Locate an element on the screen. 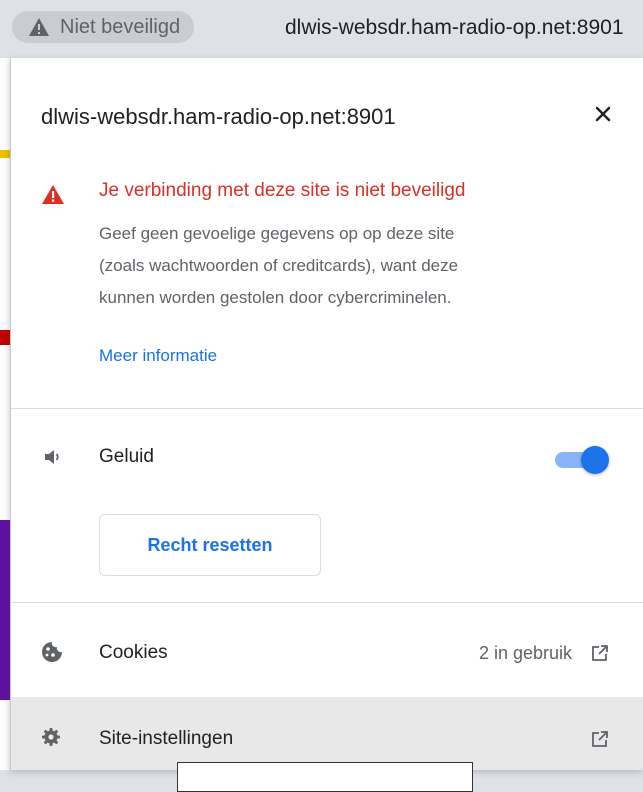 This screenshot has height=792, width=643. popup-title: dlwis-websdr.ham-radio-op.net:8901 is located at coordinates (218, 116).